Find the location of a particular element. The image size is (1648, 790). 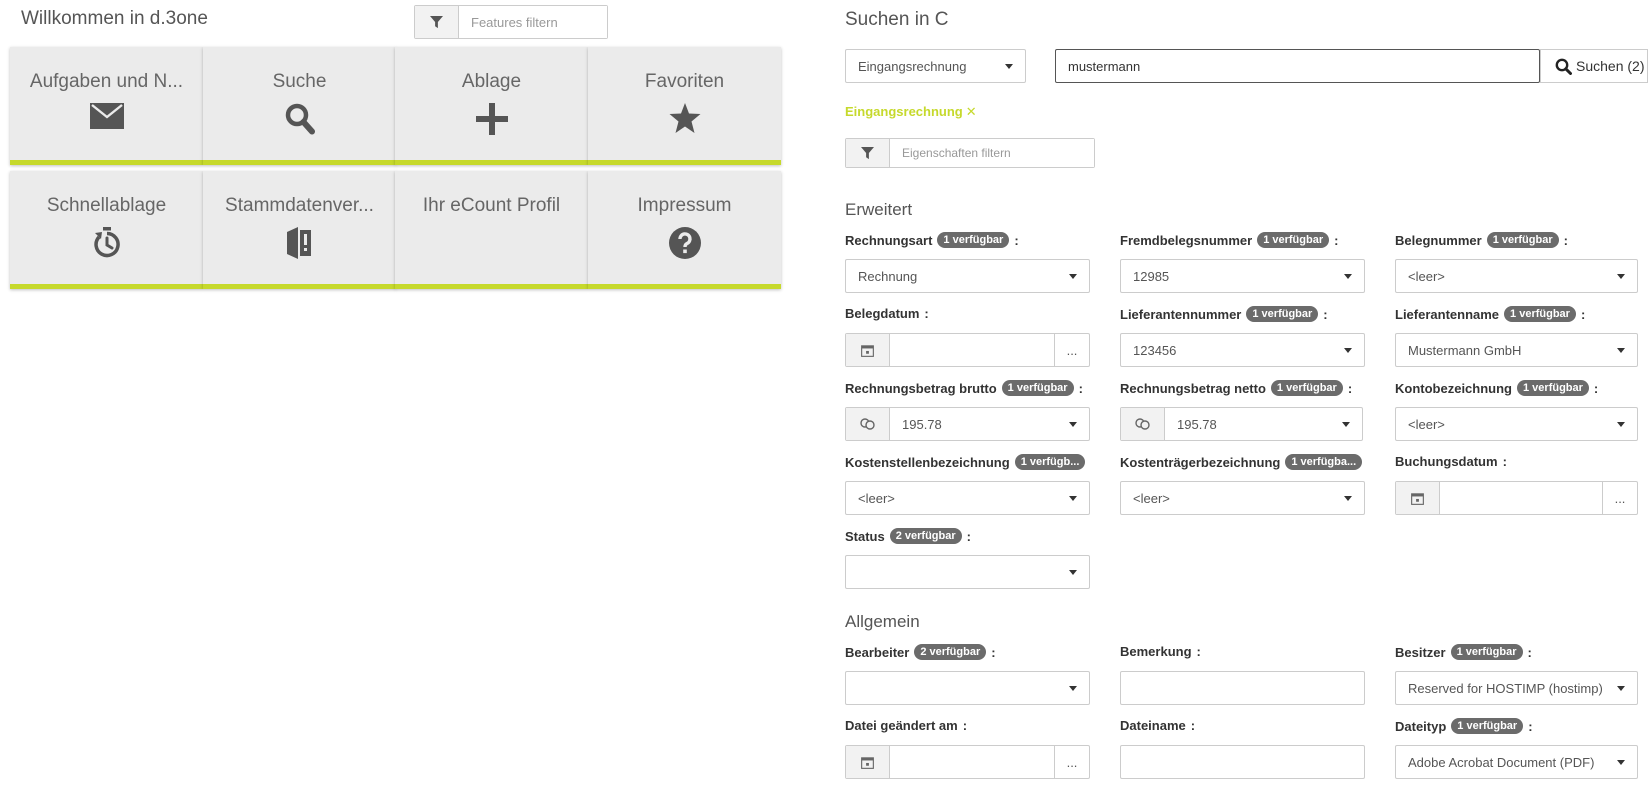

features-filter is located at coordinates (511, 22).